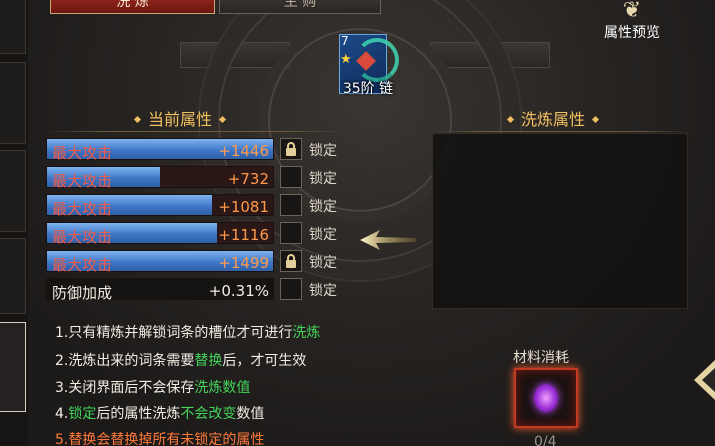 Image resolution: width=715 pixels, height=446 pixels. What do you see at coordinates (160, 262) in the screenshot?
I see `attribute-bar: 最大攻击 +1499` at bounding box center [160, 262].